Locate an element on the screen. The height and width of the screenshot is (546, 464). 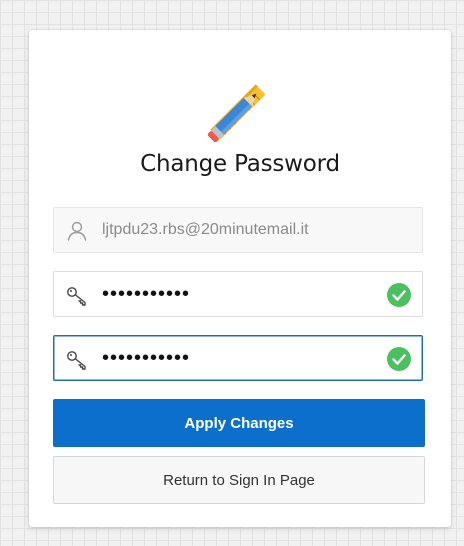
username-field is located at coordinates (238, 230).